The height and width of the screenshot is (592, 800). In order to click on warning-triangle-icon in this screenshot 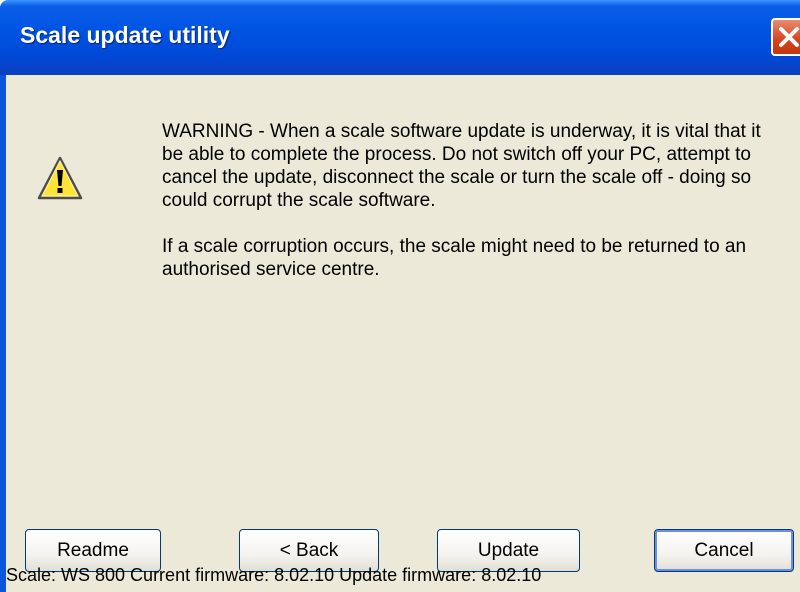, I will do `click(60, 178)`.